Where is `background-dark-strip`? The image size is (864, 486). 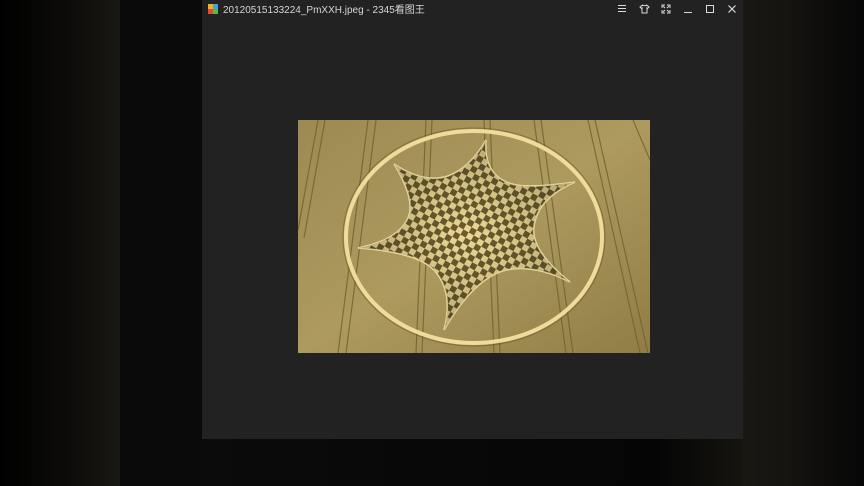
background-dark-strip is located at coordinates (161, 243).